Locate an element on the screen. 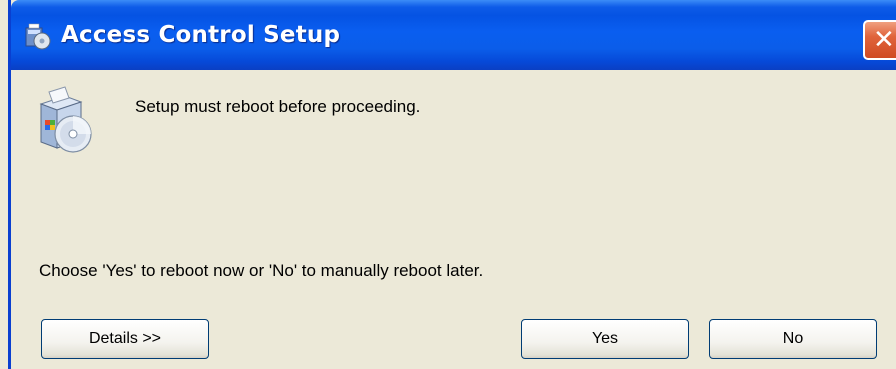 The image size is (896, 369). close-button: ✕ is located at coordinates (879, 40).